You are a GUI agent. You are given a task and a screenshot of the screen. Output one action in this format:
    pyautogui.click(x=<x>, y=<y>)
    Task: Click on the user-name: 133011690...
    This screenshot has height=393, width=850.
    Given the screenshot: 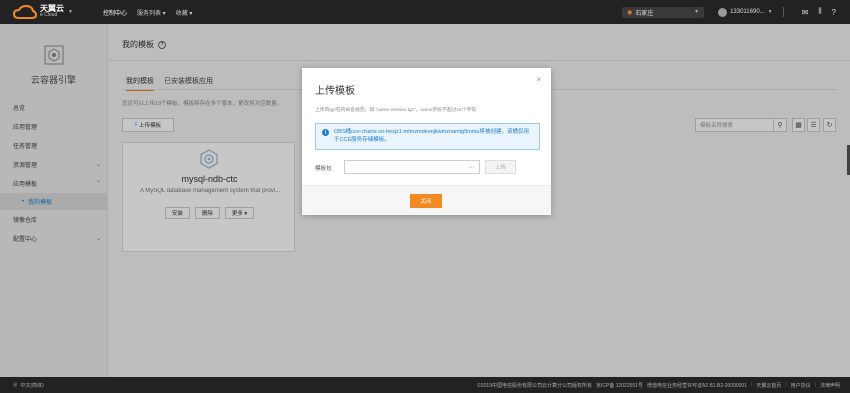 What is the action you would take?
    pyautogui.click(x=747, y=12)
    